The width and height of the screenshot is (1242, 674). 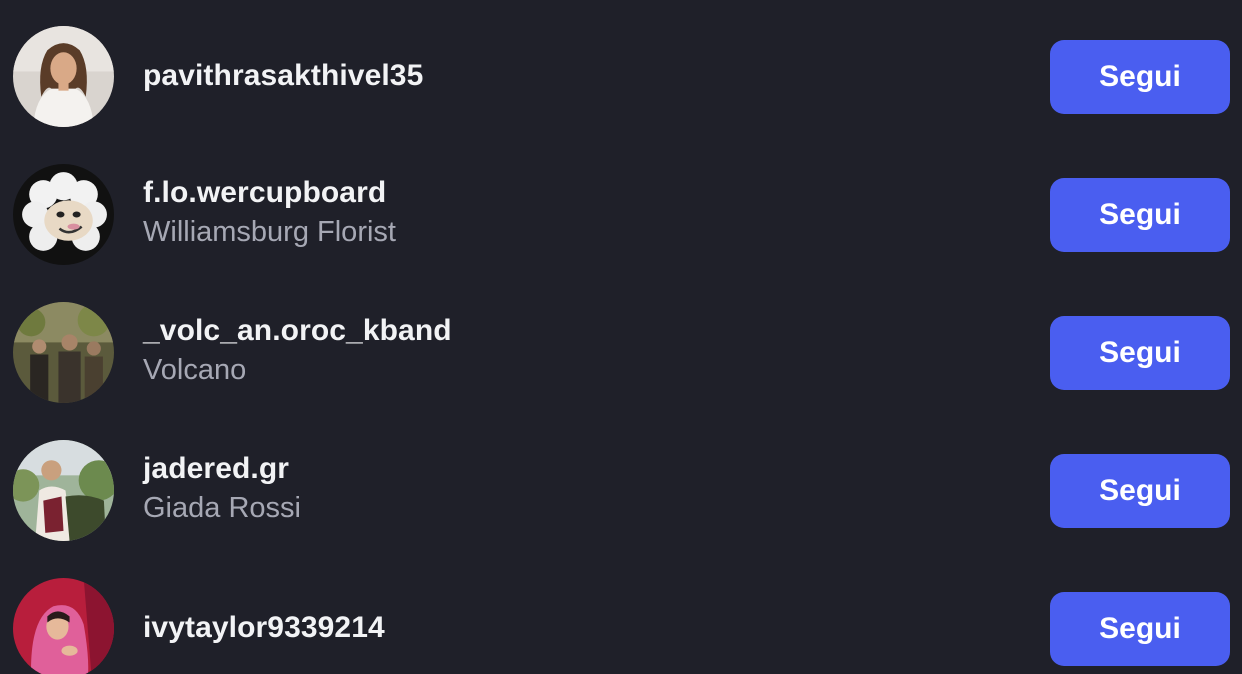 I want to click on person-red-background-avatar-icon, so click(x=63, y=626).